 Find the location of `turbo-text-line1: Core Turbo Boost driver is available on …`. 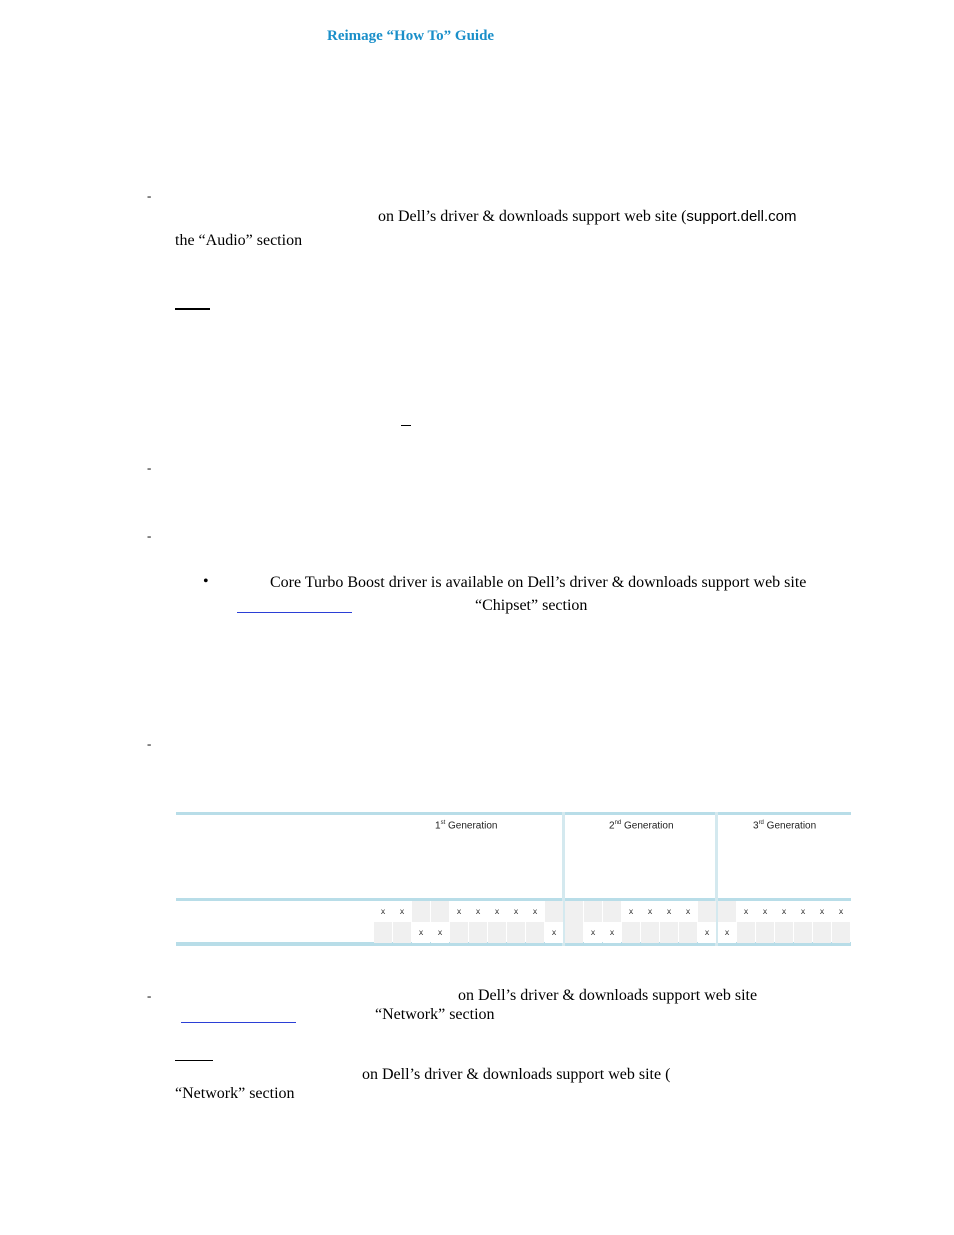

turbo-text-line1: Core Turbo Boost driver is available on … is located at coordinates (538, 582).